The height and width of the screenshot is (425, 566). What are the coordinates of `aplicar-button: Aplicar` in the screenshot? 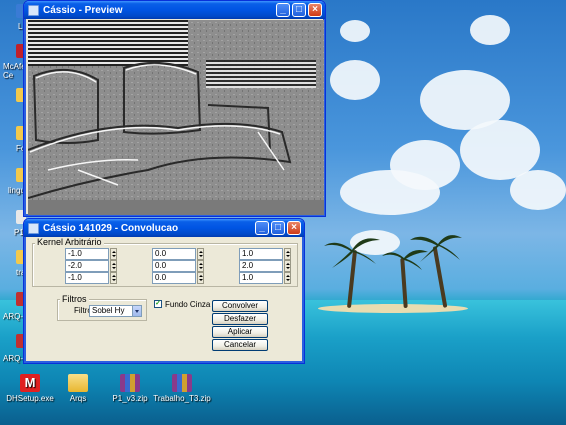 It's located at (240, 332).